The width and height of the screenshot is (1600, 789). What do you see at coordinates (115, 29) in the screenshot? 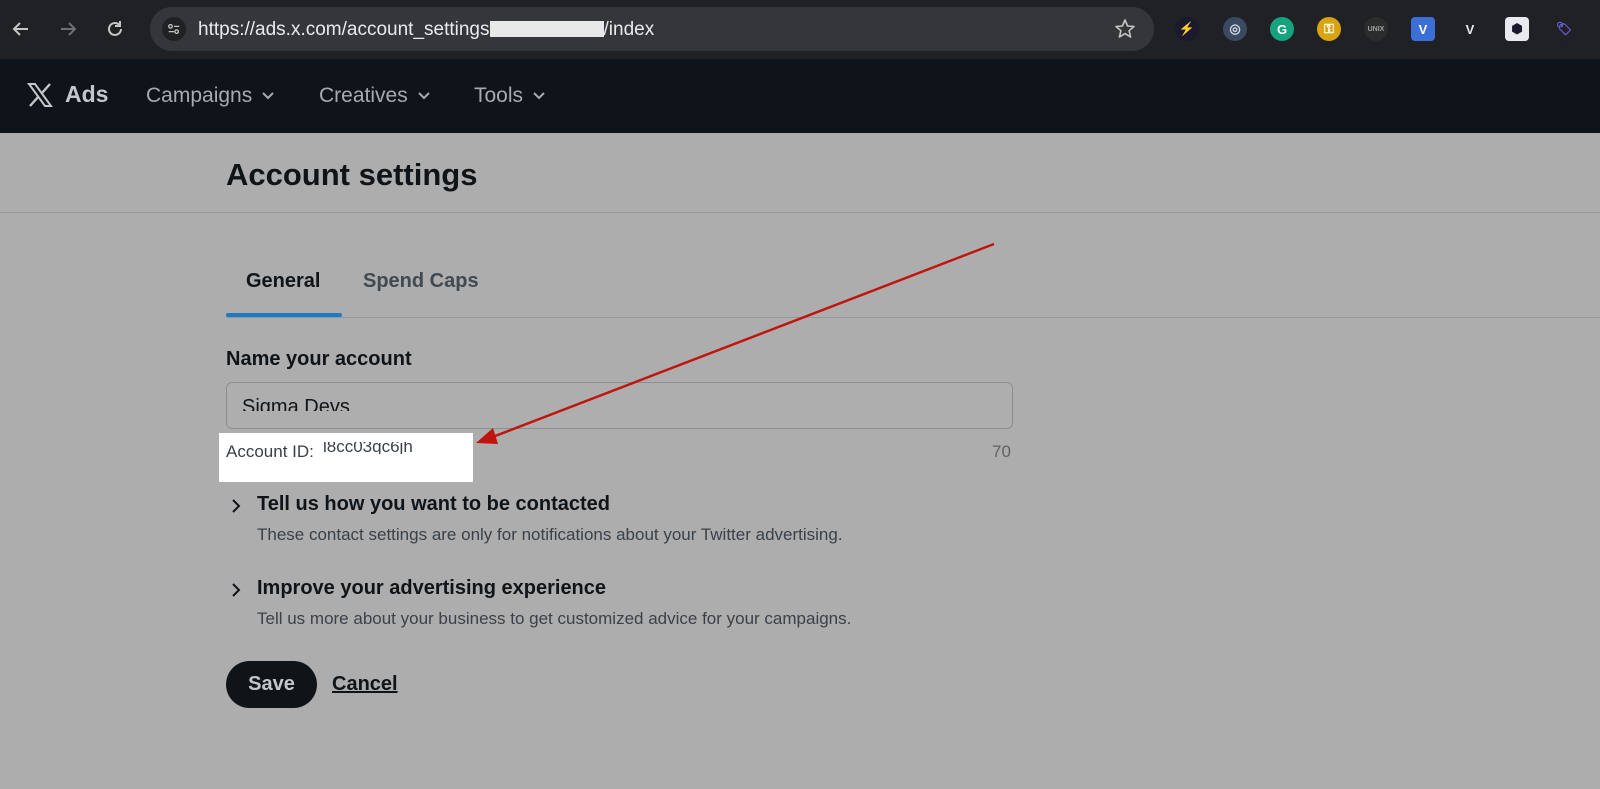
I see `reload-icon` at bounding box center [115, 29].